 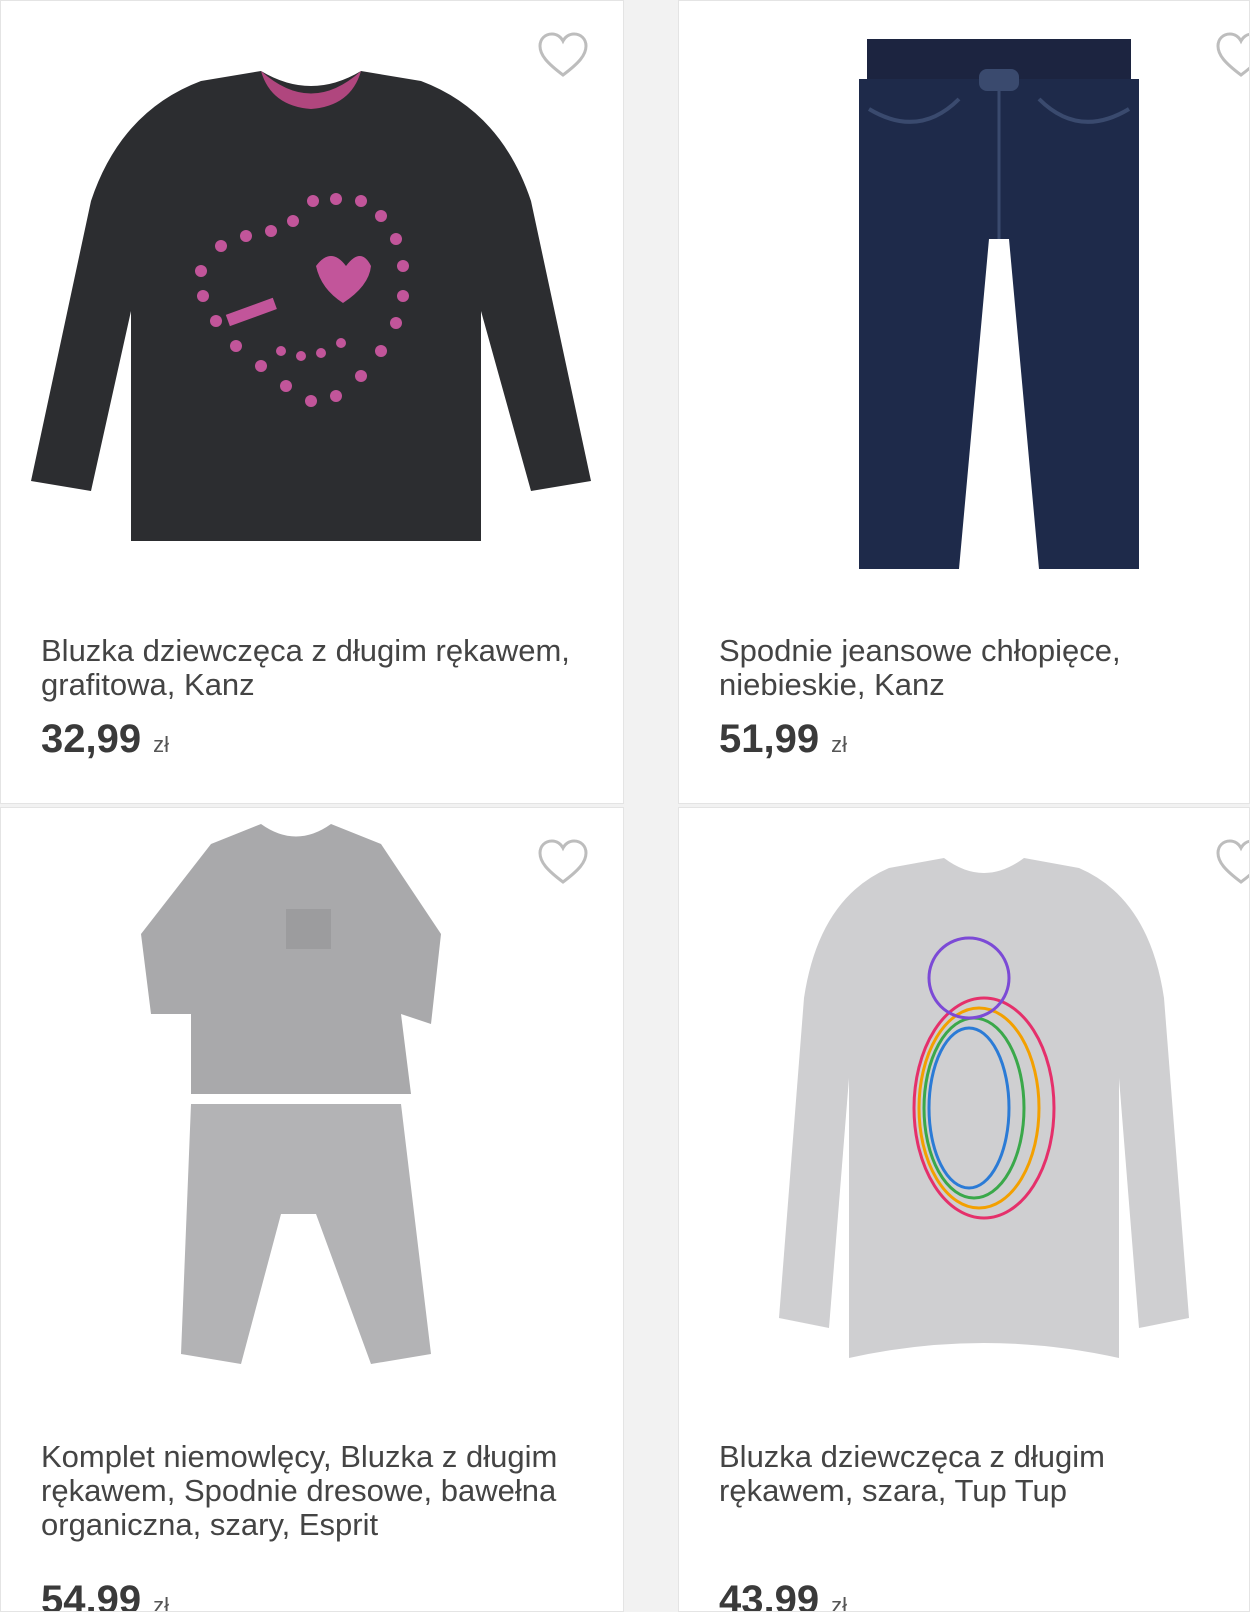 What do you see at coordinates (91, 739) in the screenshot?
I see `product-price: 32,99` at bounding box center [91, 739].